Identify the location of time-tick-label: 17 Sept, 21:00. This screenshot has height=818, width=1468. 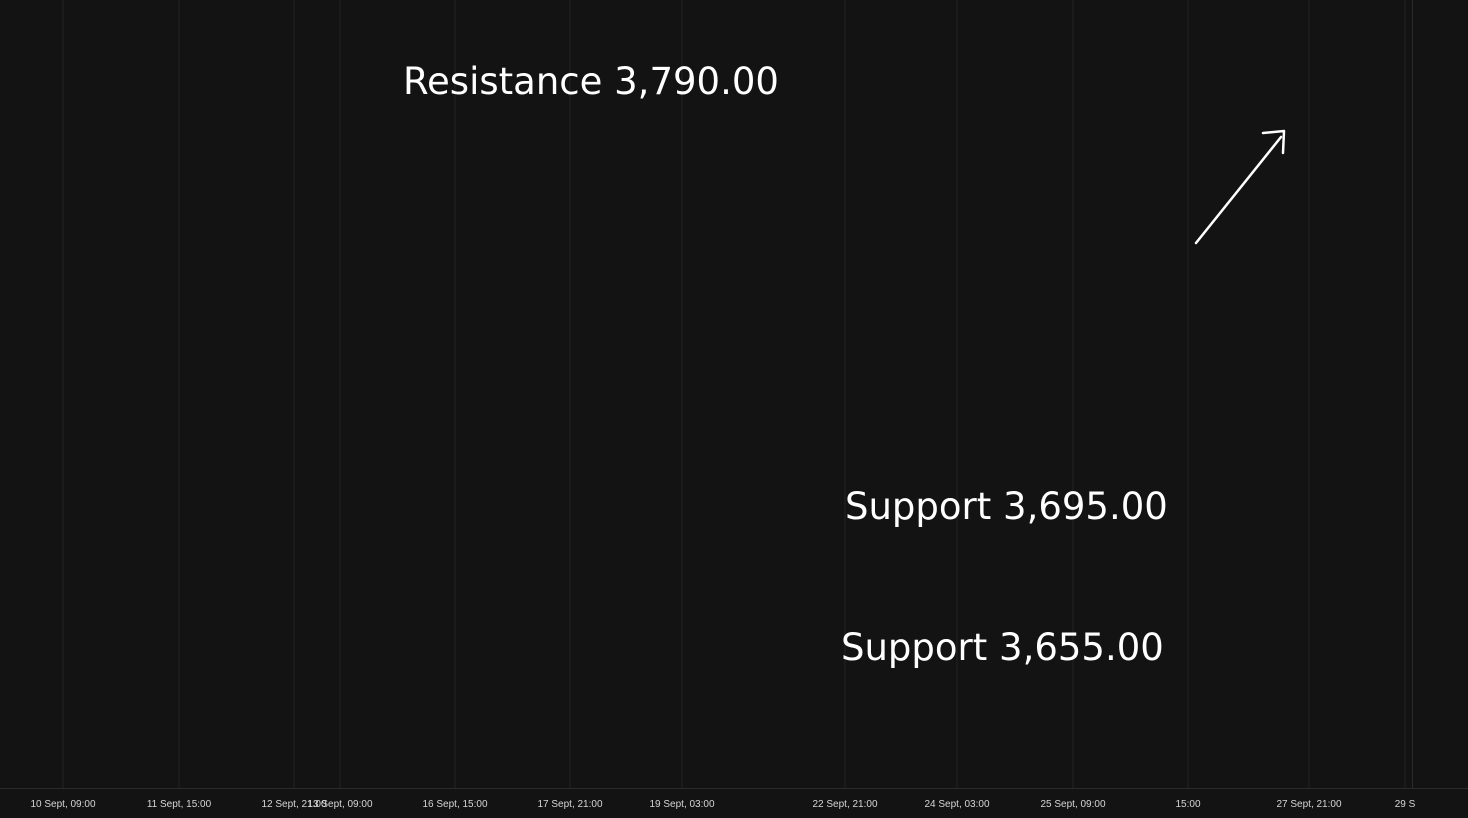
(569, 804).